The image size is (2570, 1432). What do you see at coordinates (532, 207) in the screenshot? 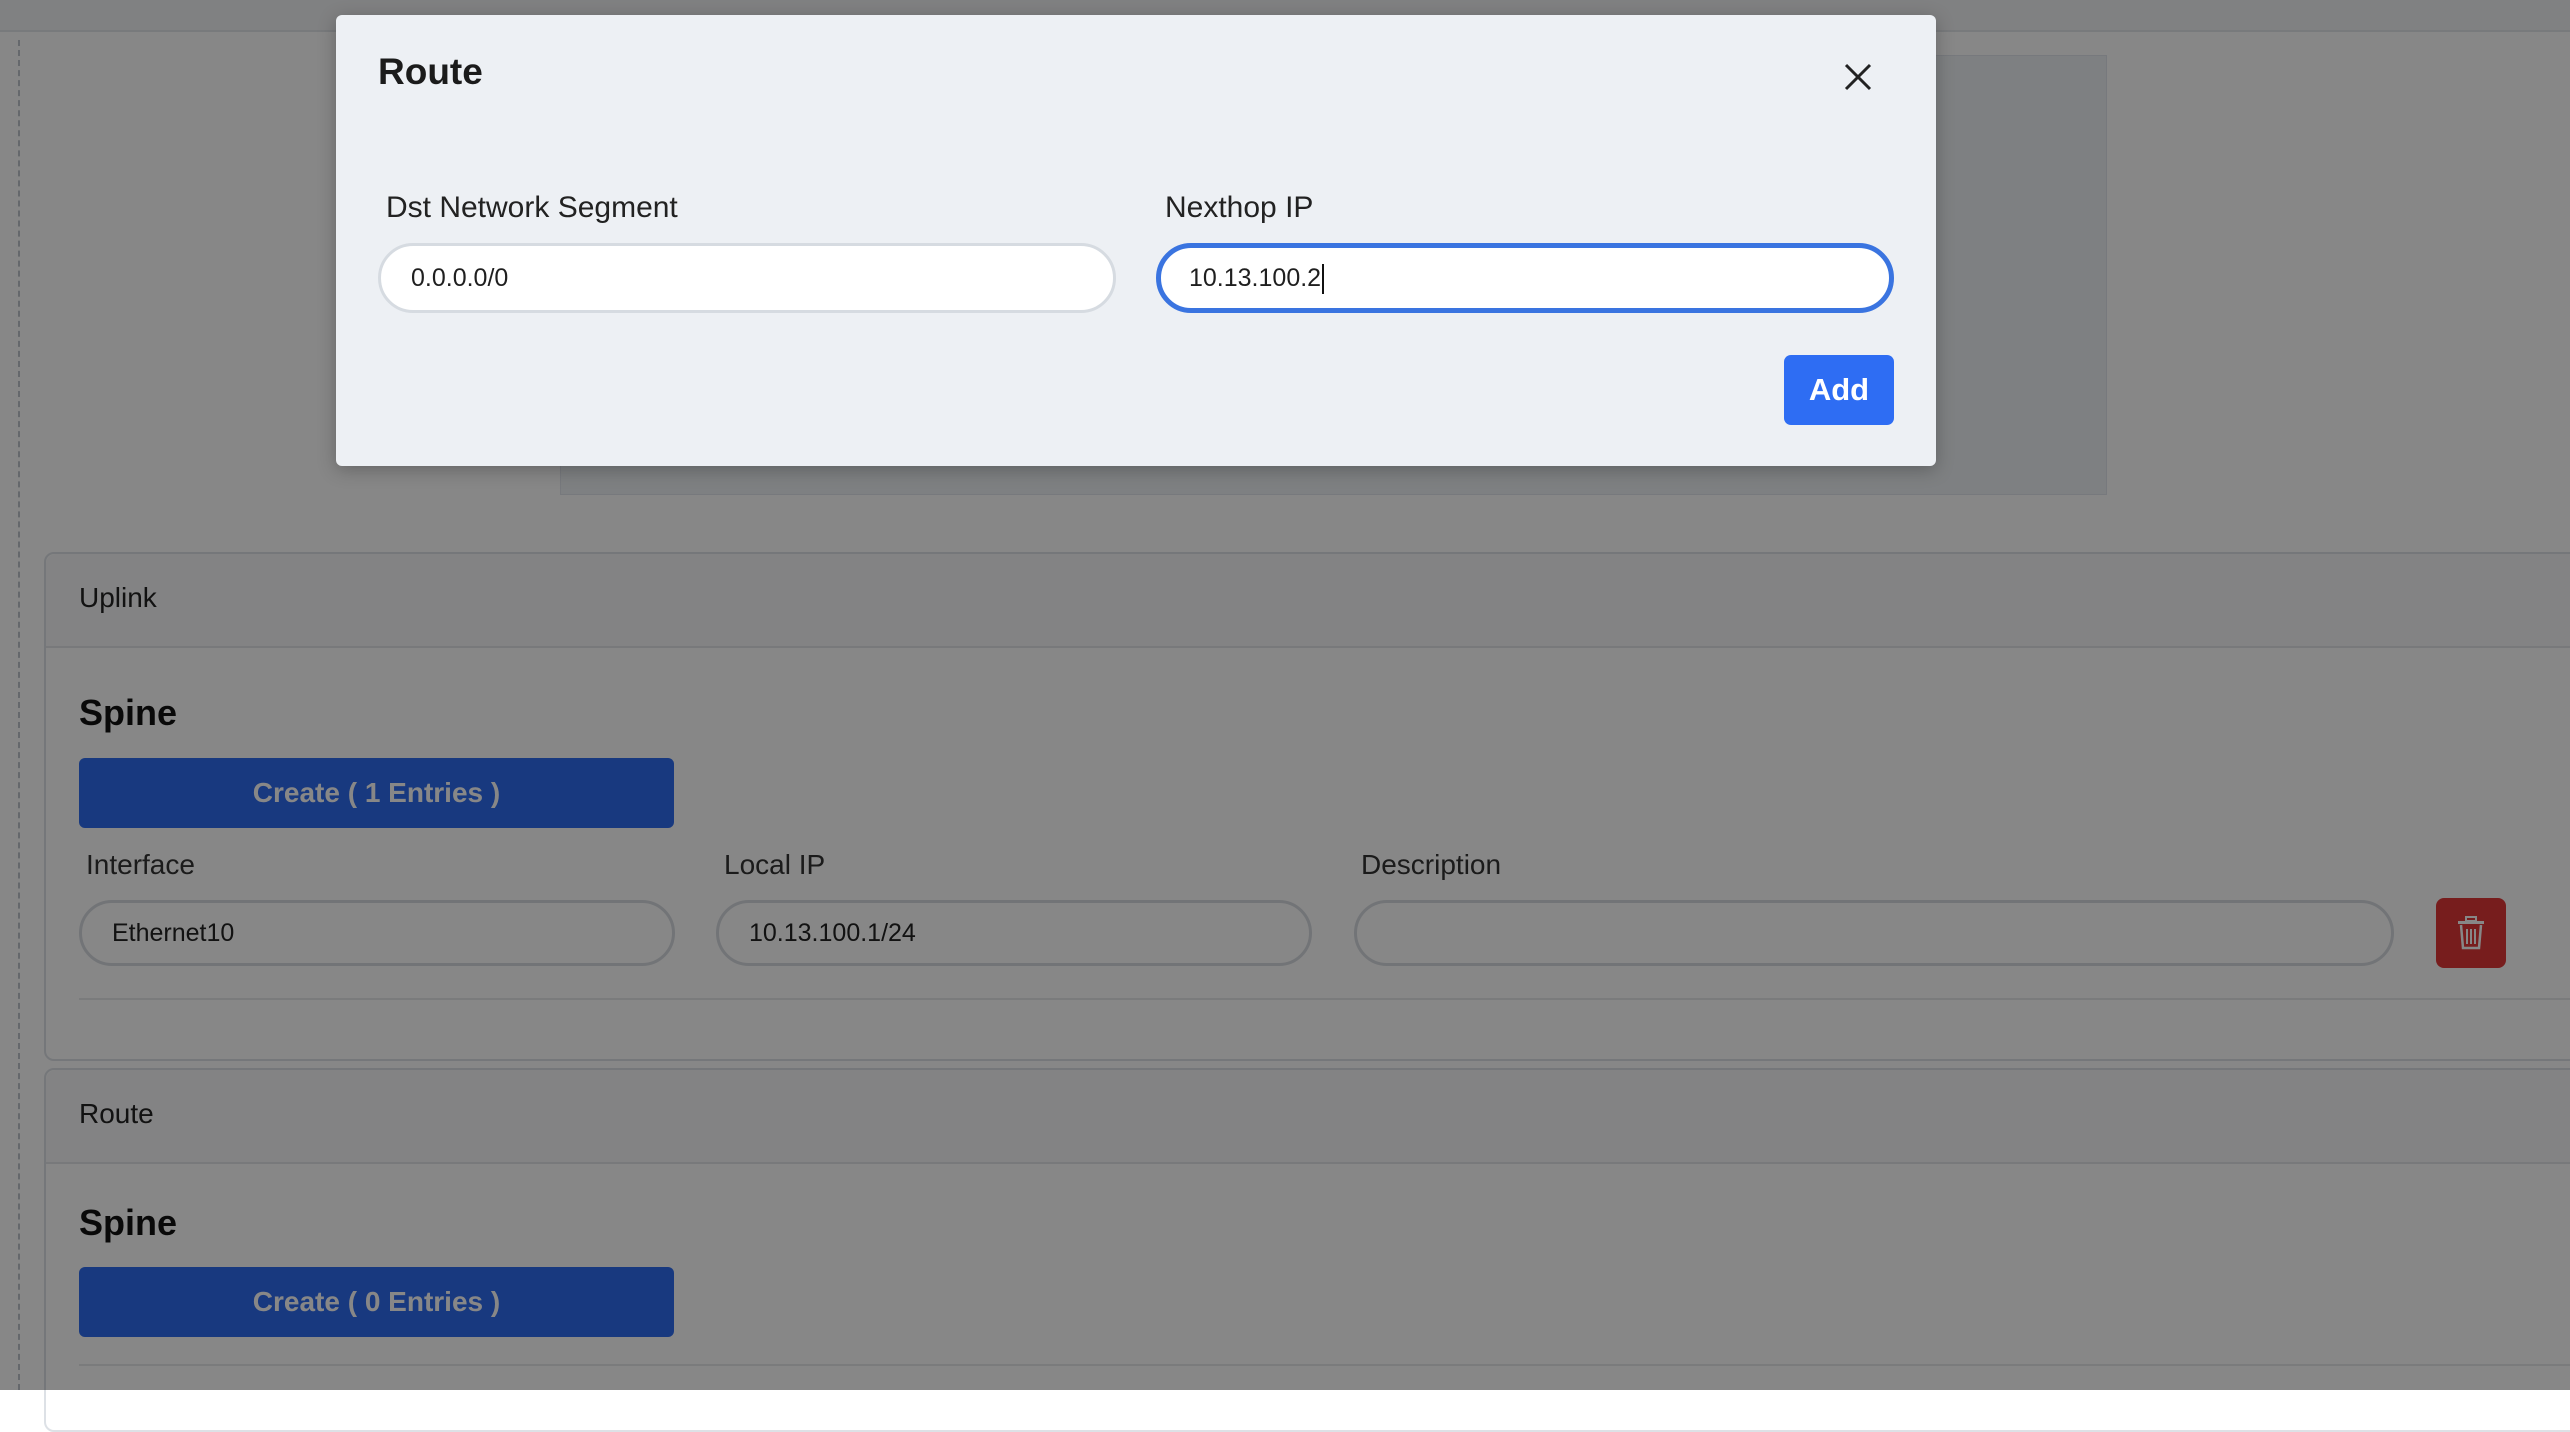
I see `dst-network-segment-label: Dst Network Segment` at bounding box center [532, 207].